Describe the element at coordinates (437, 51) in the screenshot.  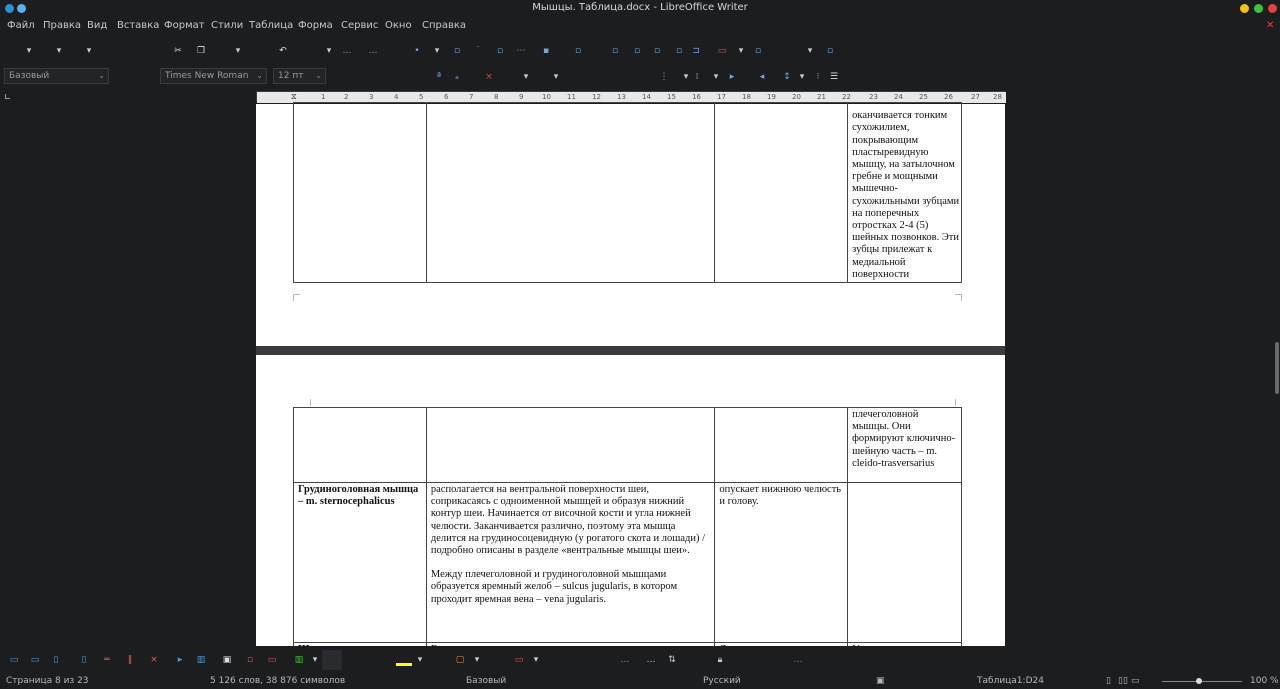
I see `table-dropdown-icon: ▾` at that location.